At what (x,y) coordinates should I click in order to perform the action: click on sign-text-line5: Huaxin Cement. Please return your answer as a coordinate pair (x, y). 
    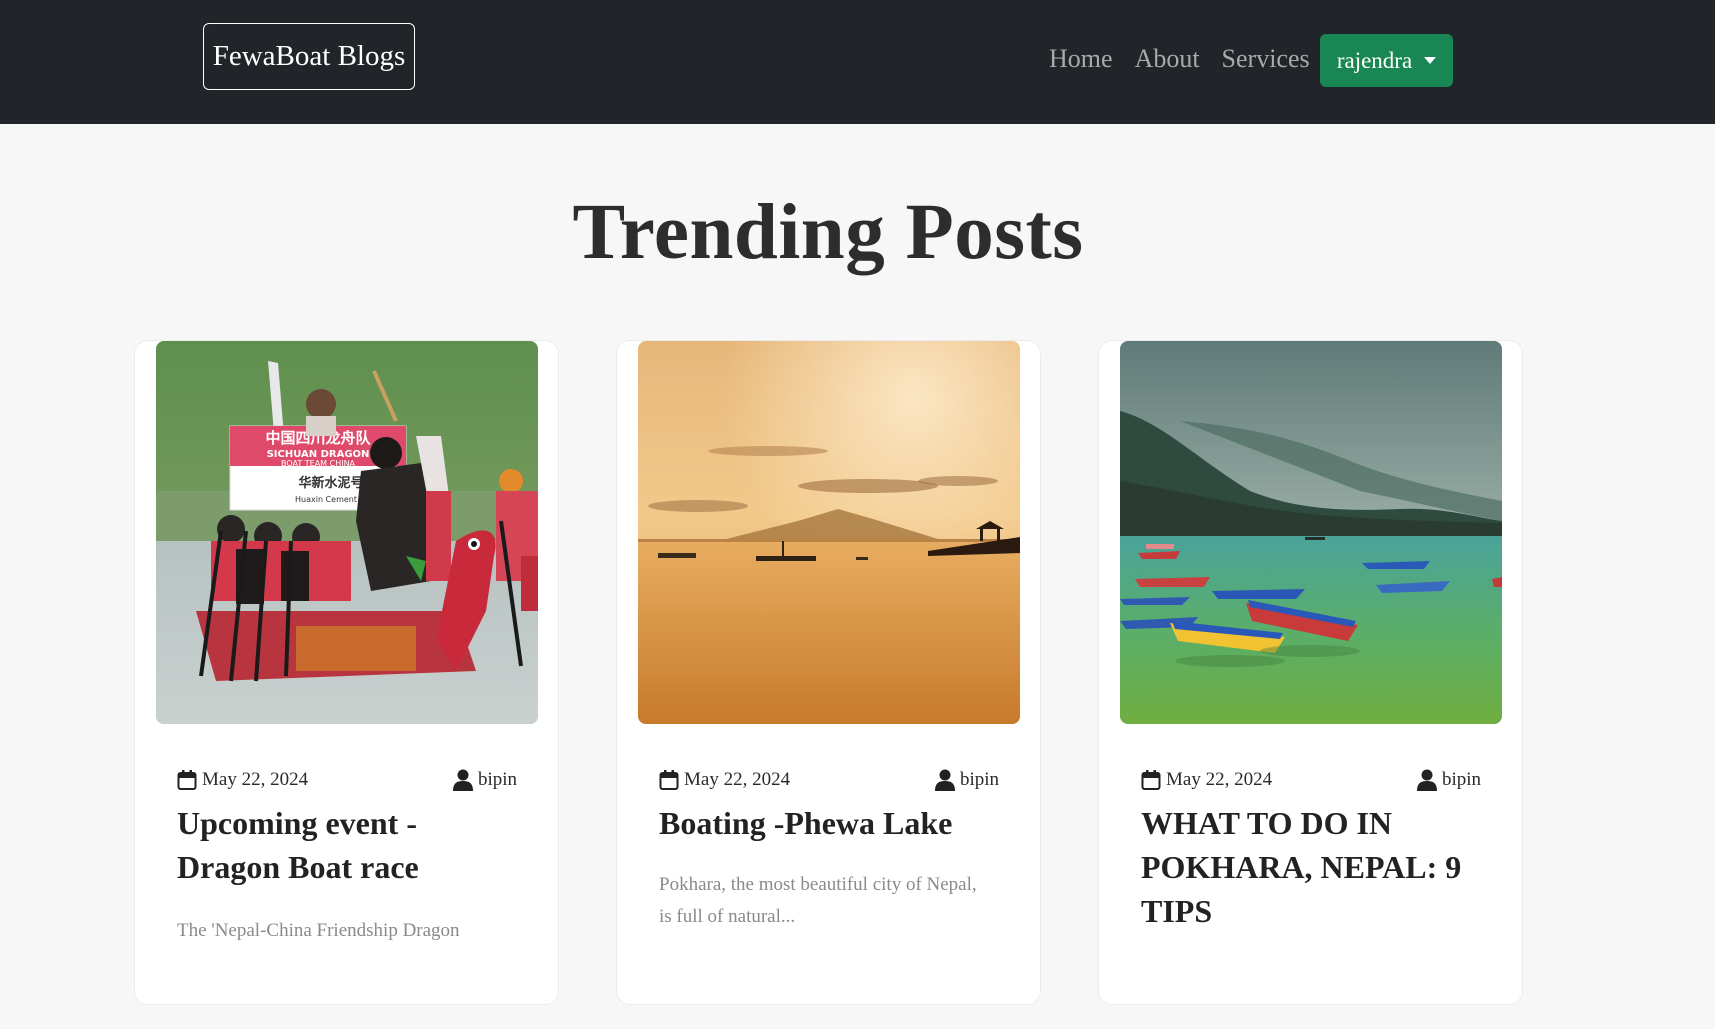
    Looking at the image, I should click on (326, 499).